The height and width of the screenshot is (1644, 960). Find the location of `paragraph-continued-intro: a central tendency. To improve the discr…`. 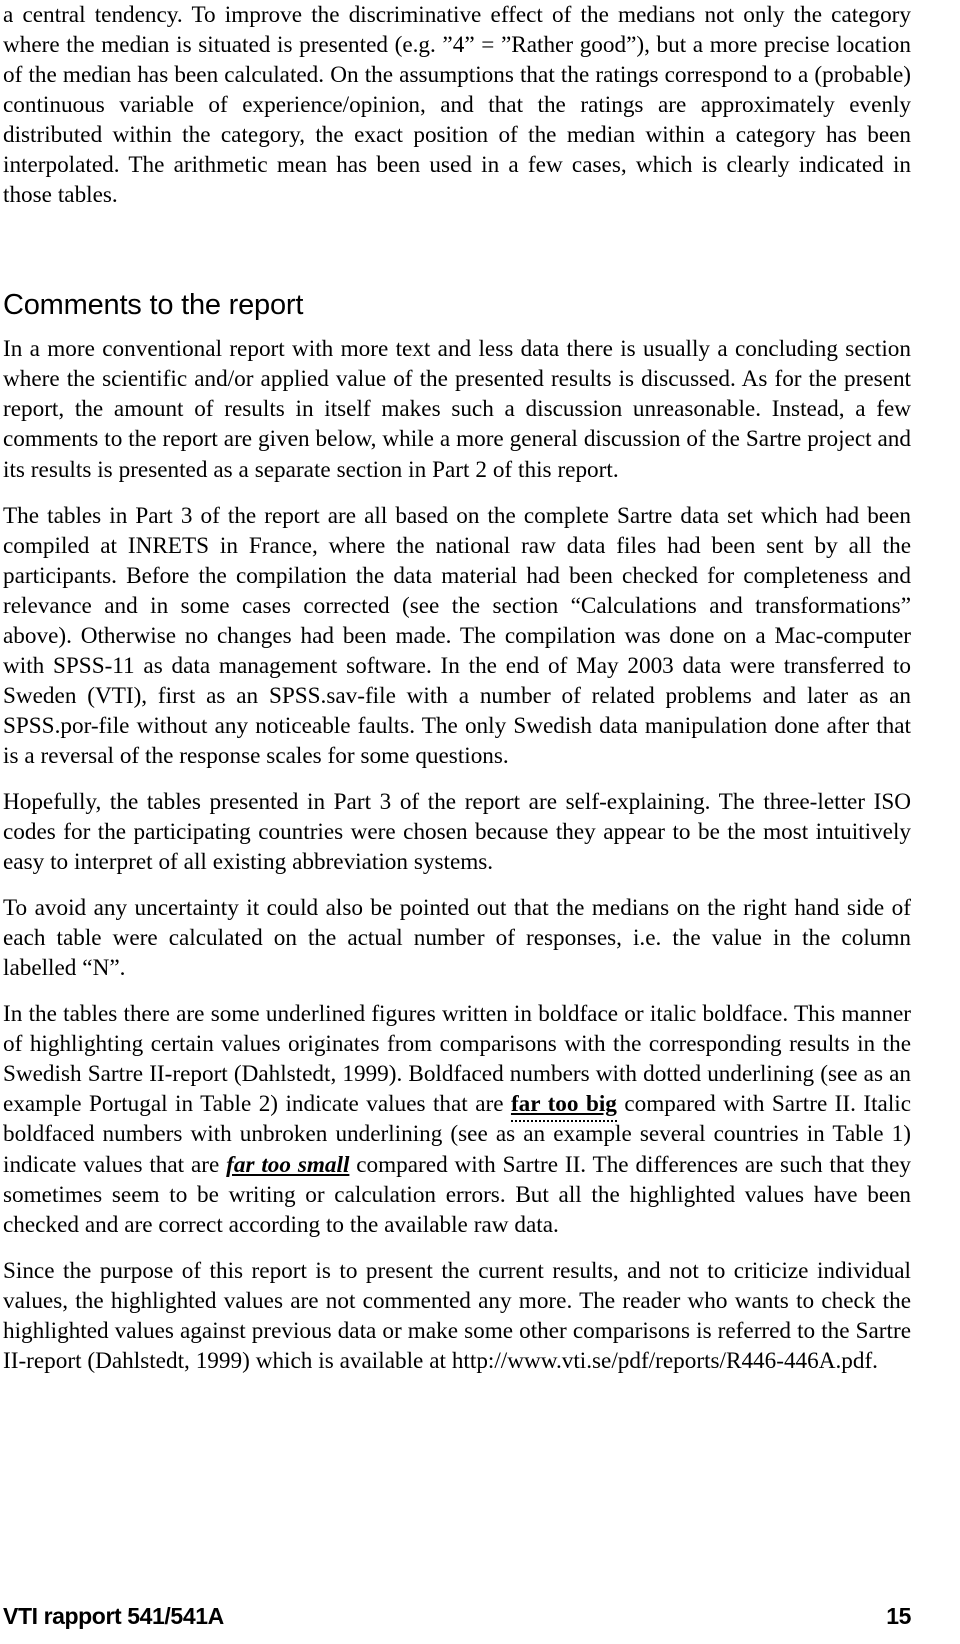

paragraph-continued-intro: a central tendency. To improve the discr… is located at coordinates (457, 105).